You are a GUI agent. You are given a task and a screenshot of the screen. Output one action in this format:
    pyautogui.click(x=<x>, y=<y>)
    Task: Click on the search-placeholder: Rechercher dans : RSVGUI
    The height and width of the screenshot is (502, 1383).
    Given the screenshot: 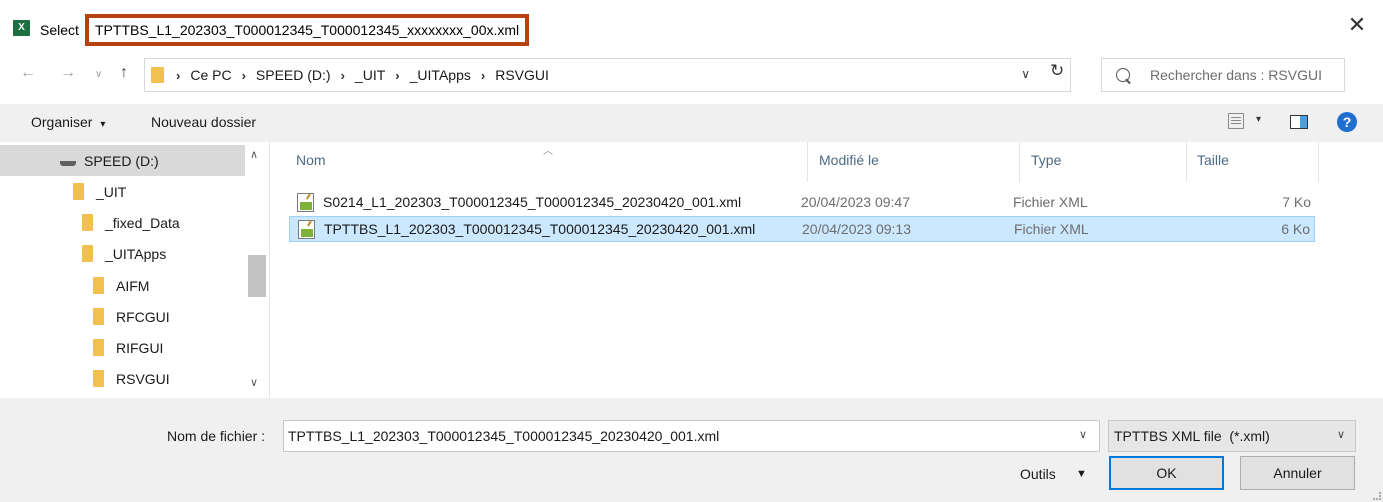 What is the action you would take?
    pyautogui.click(x=1236, y=75)
    